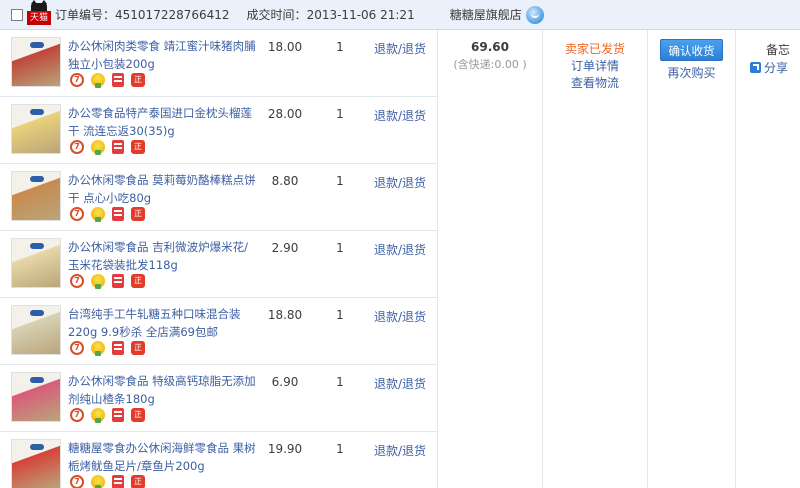 This screenshot has height=488, width=800. What do you see at coordinates (172, 14) in the screenshot?
I see `order-number: 451017228766412` at bounding box center [172, 14].